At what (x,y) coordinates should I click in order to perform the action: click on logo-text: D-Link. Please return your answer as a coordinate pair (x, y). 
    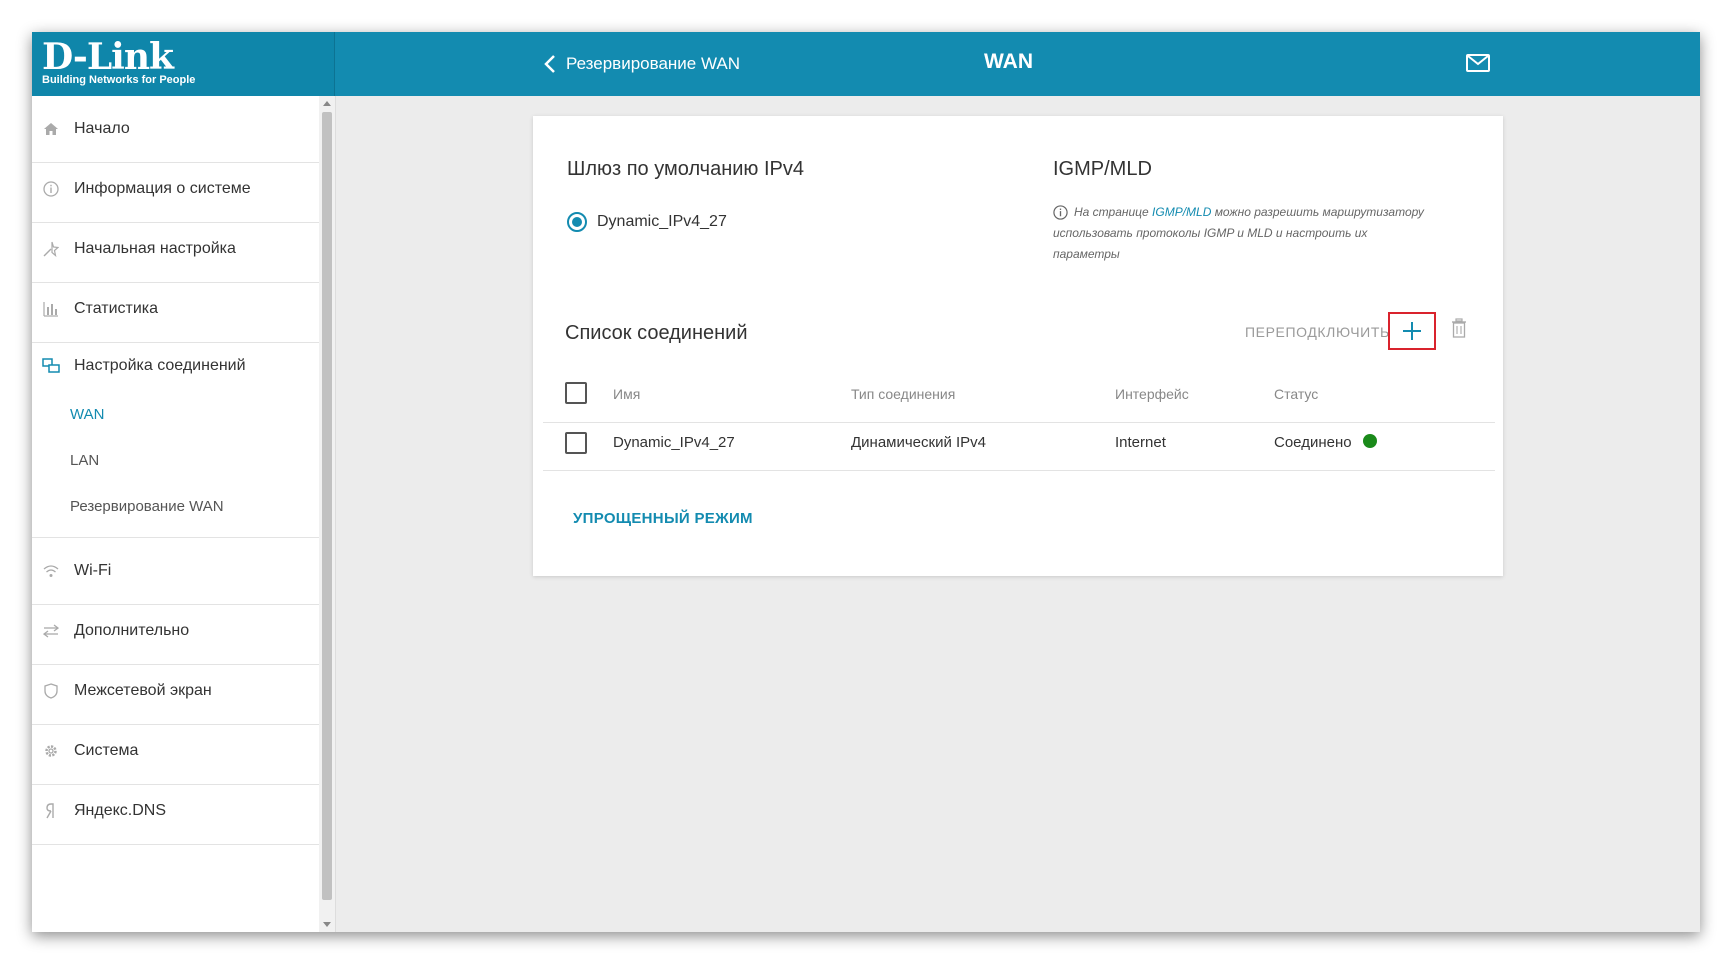
    Looking at the image, I should click on (108, 57).